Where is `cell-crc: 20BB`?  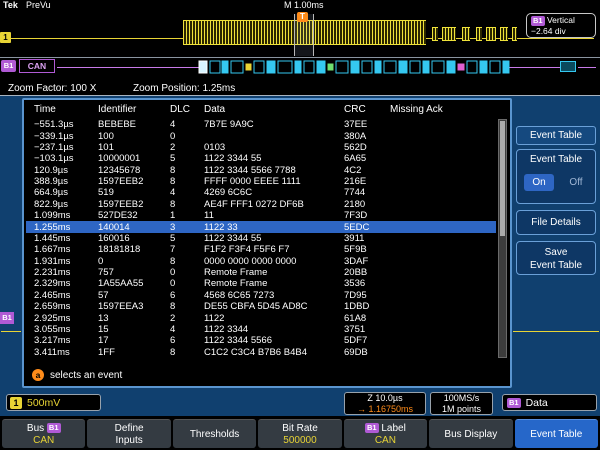 cell-crc: 20BB is located at coordinates (356, 273).